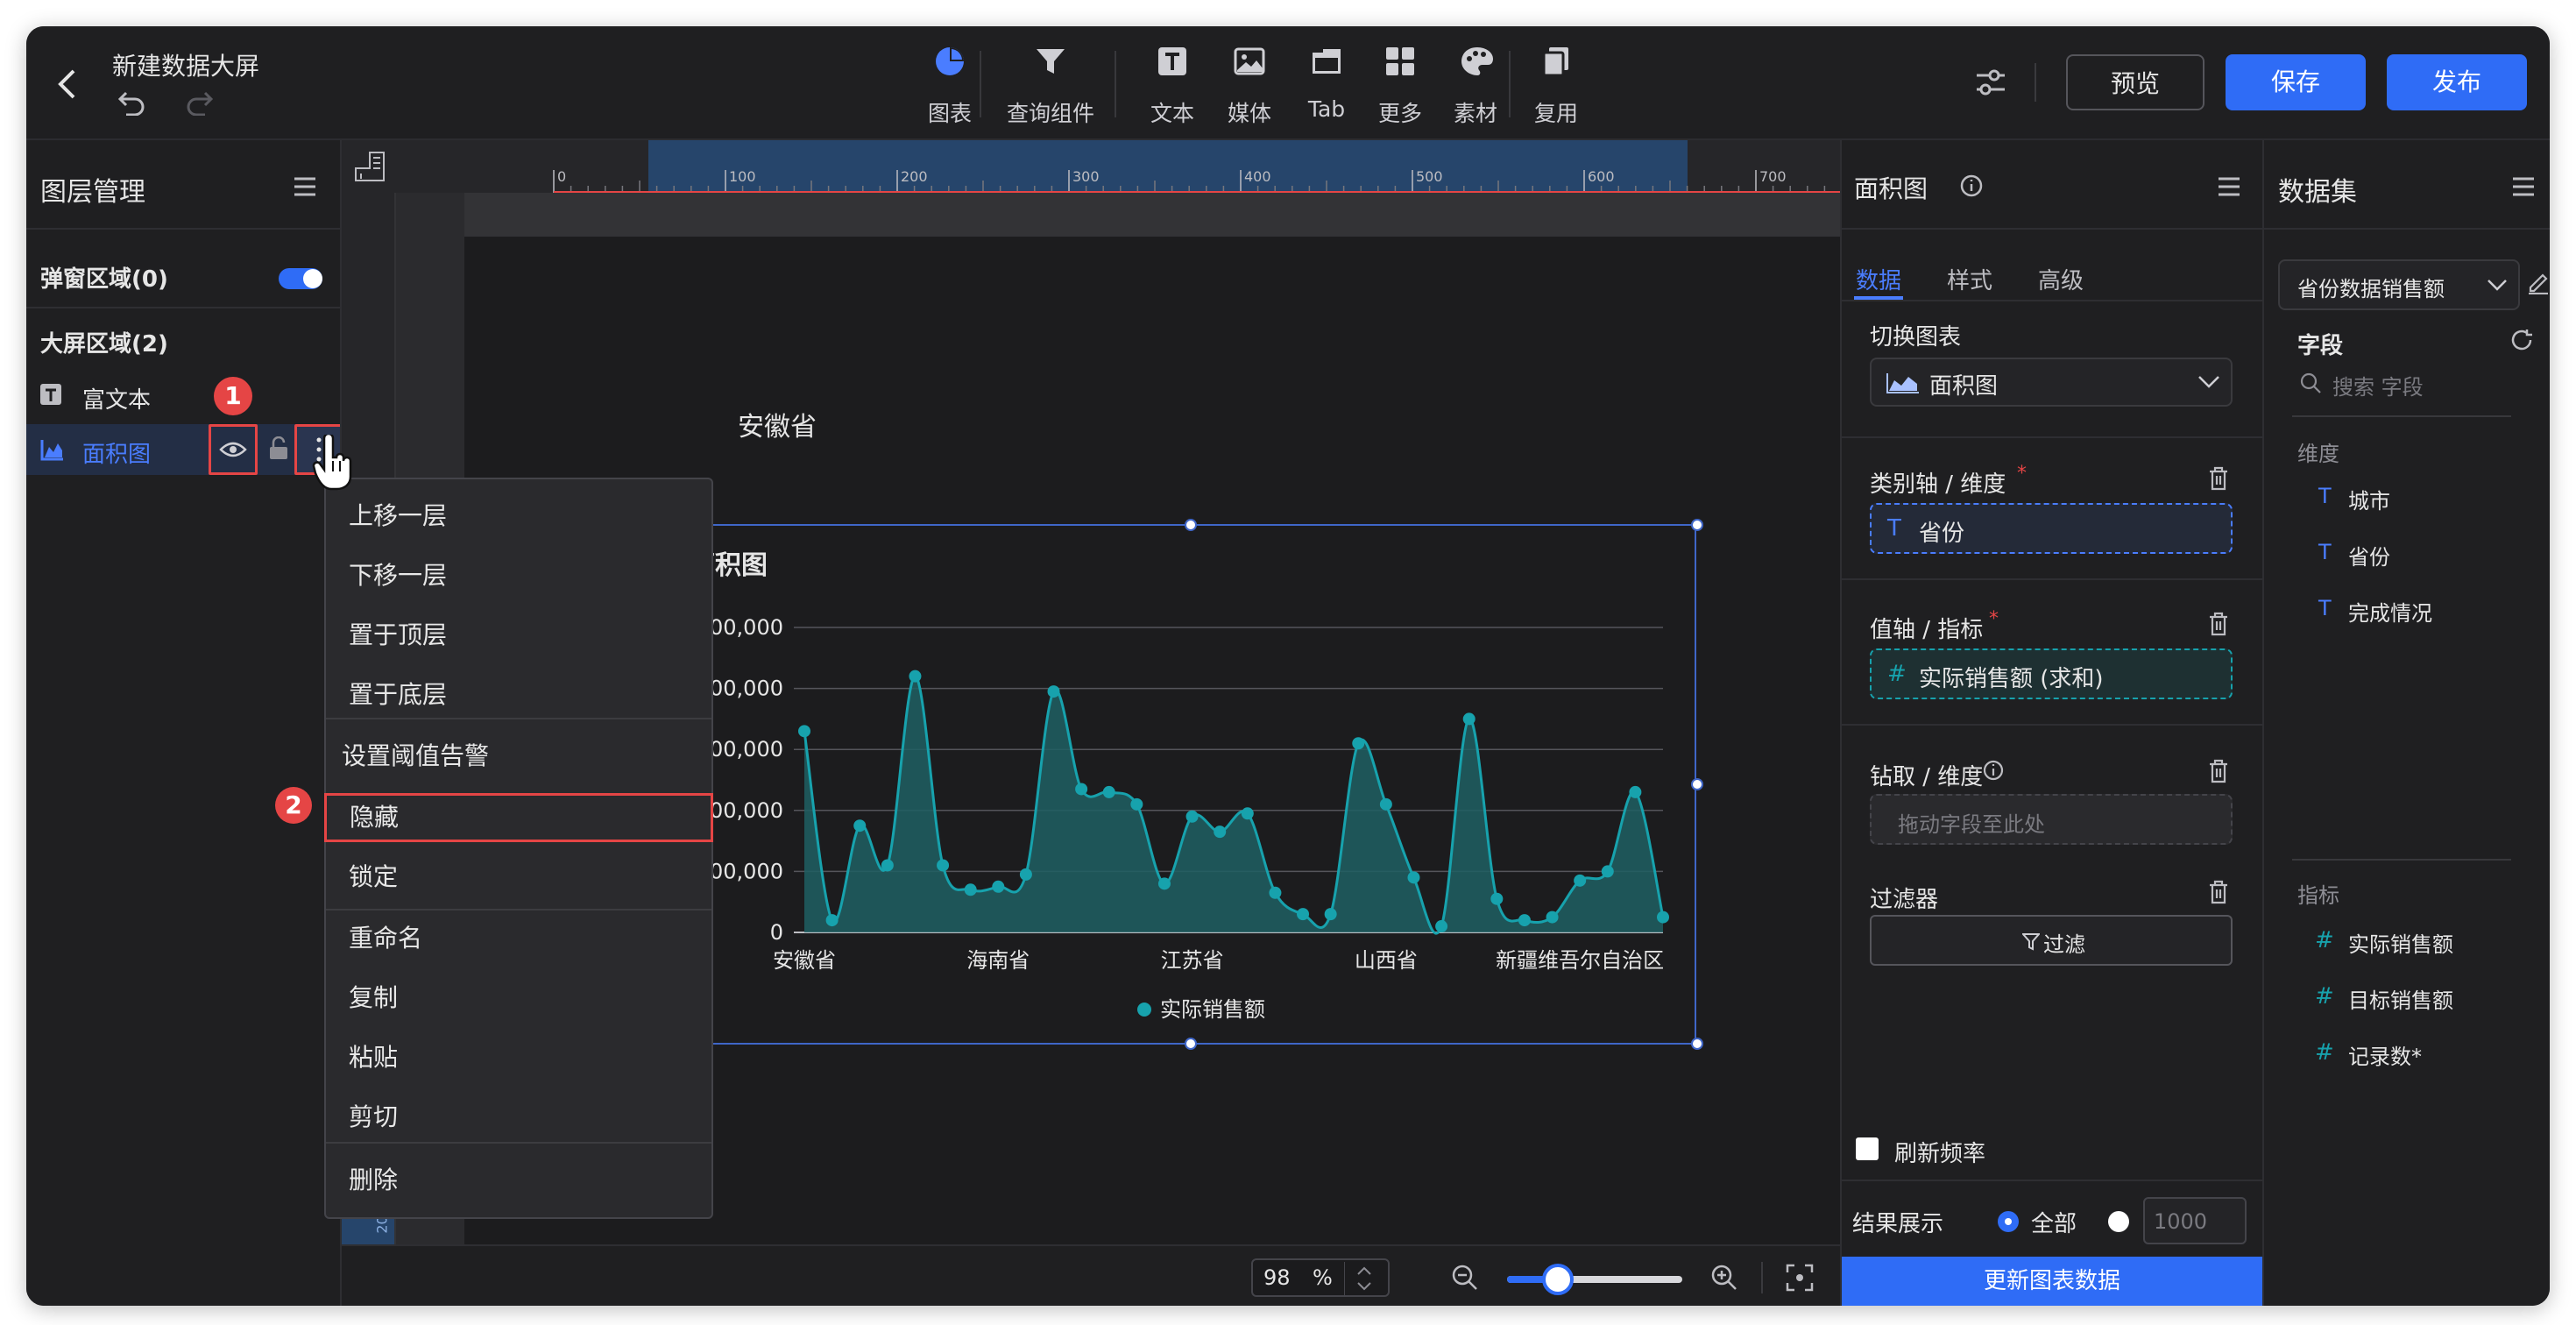 The image size is (2576, 1325). I want to click on eye-icon, so click(233, 449).